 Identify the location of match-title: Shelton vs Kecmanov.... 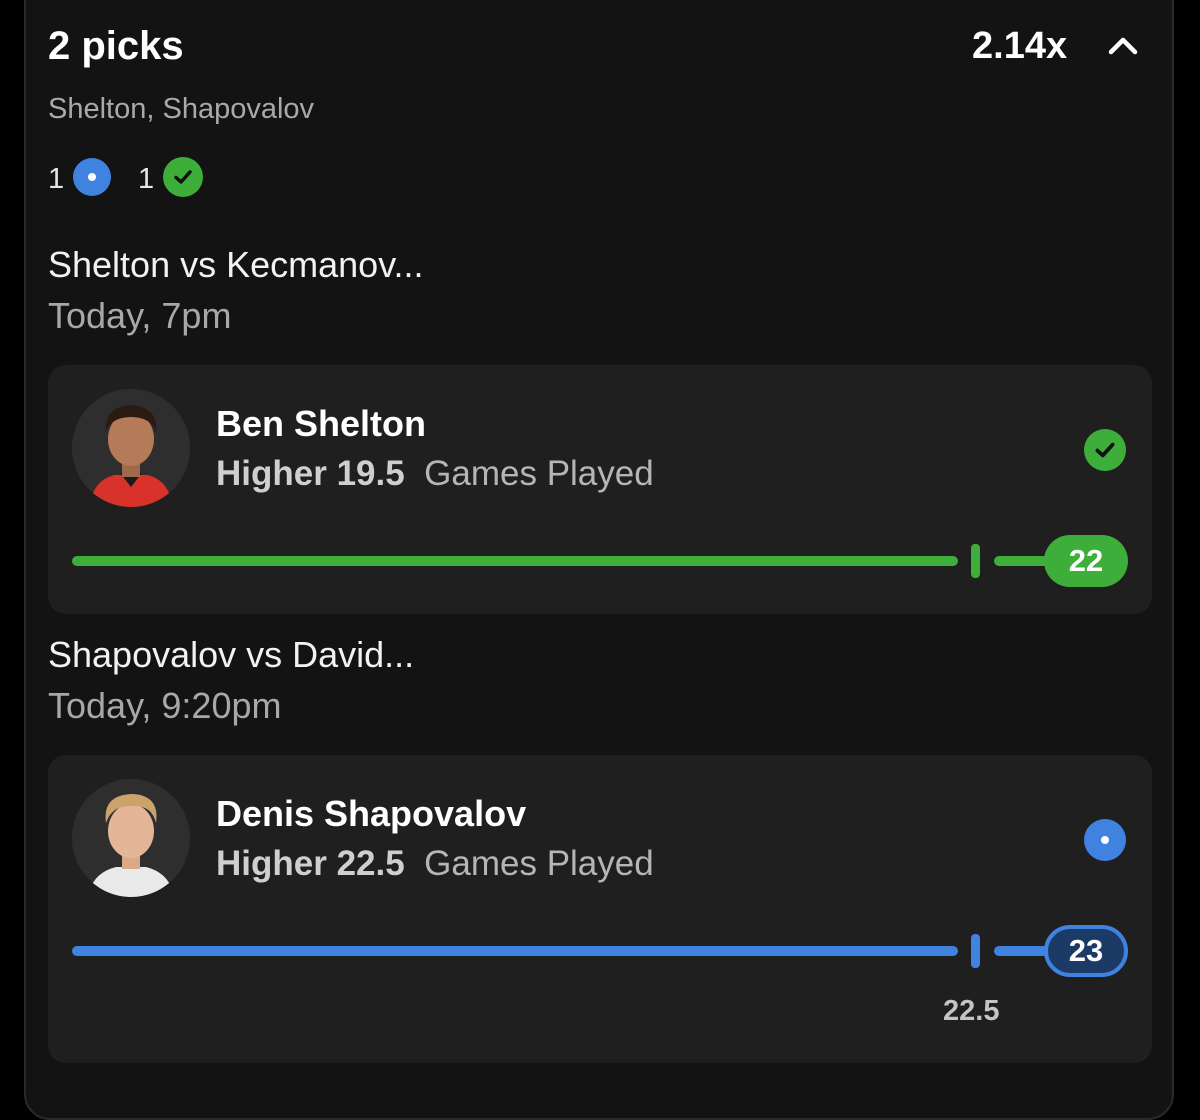
(236, 264).